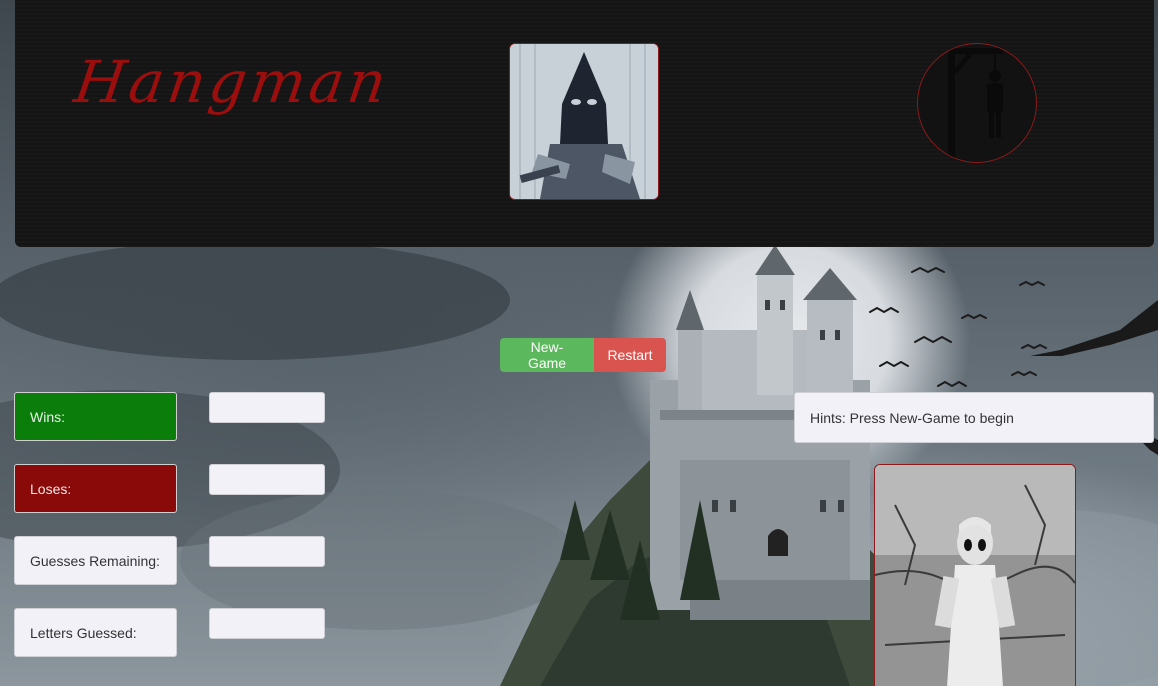 The width and height of the screenshot is (1158, 686). I want to click on restart-button: Restart, so click(630, 355).